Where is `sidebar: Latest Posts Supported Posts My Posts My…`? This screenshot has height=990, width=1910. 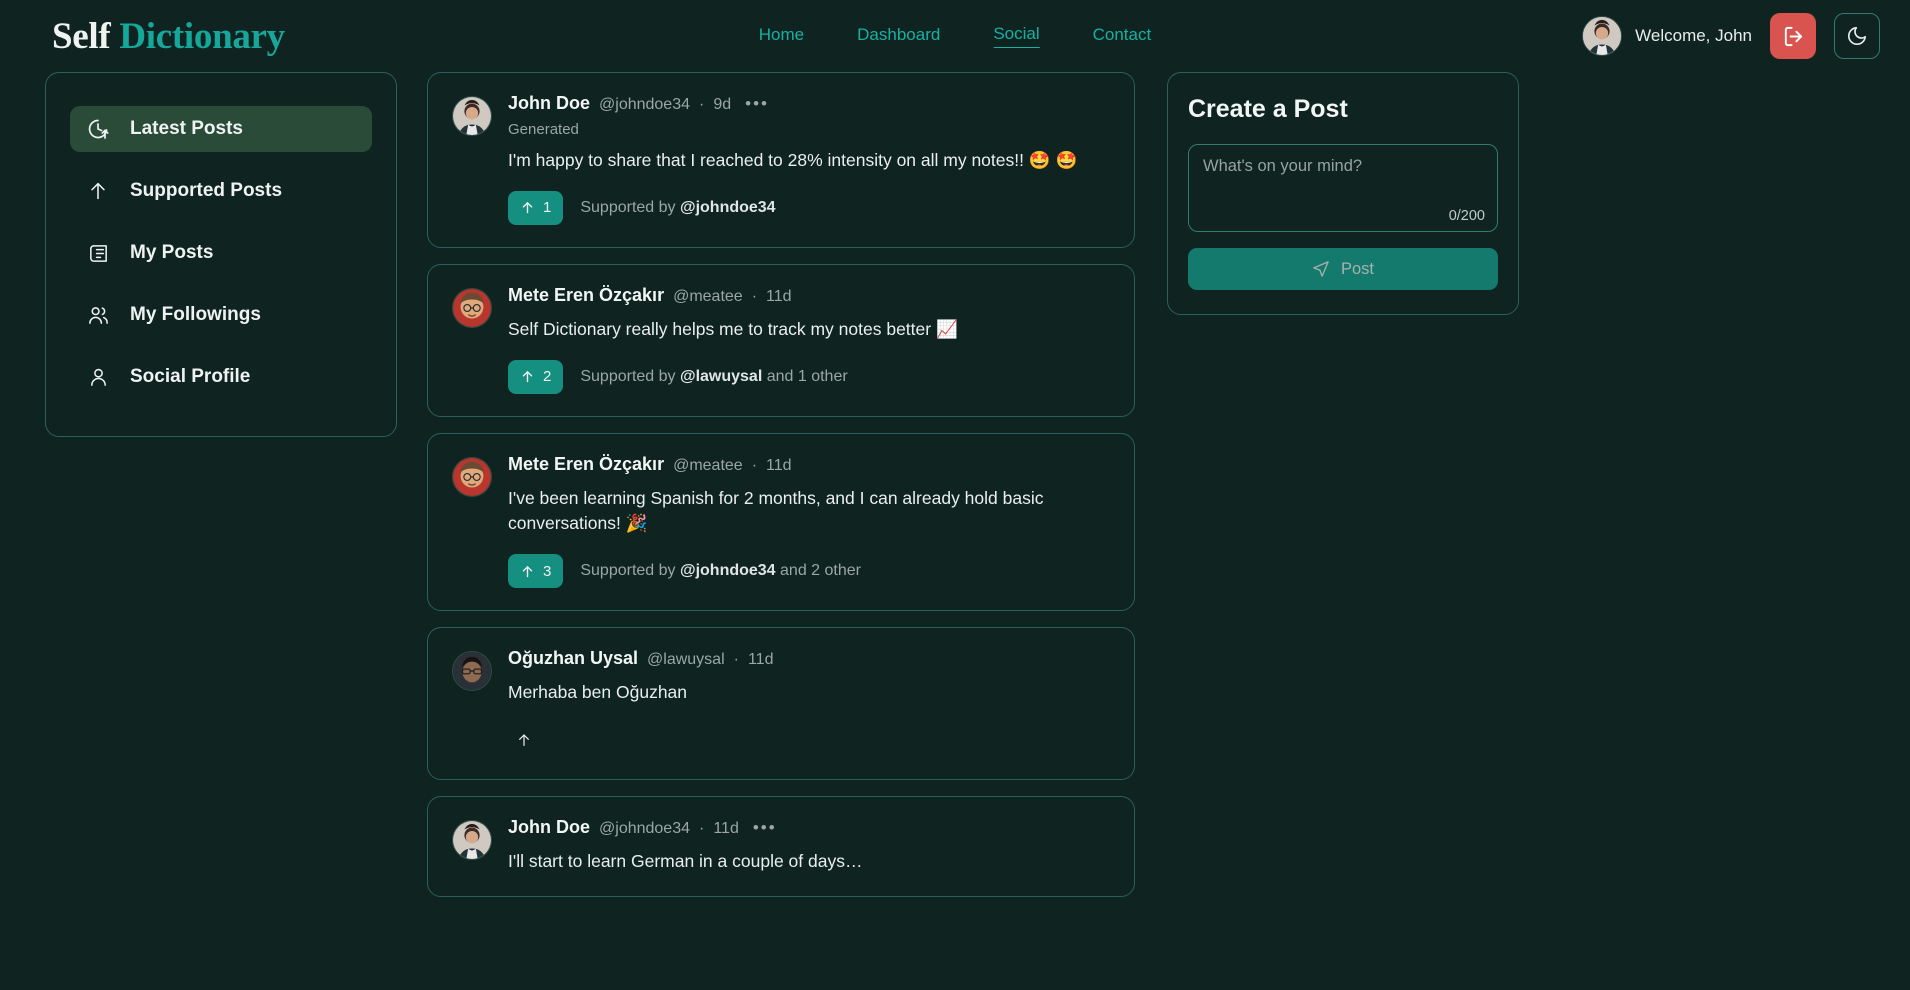
sidebar: Latest Posts Supported Posts My Posts My… is located at coordinates (221, 254).